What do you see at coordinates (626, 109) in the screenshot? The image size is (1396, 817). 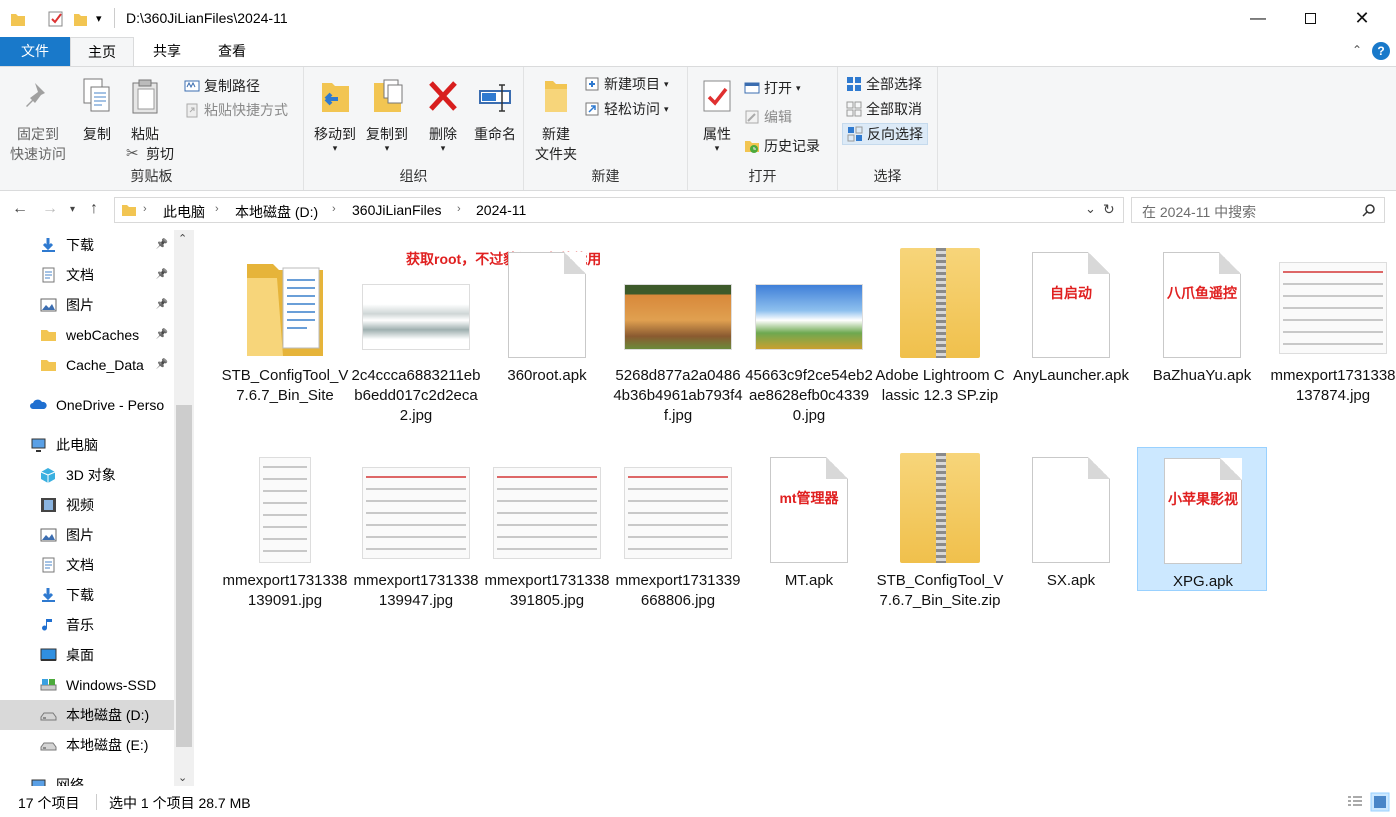 I see `easy-access-button: 轻松访问 ▾` at bounding box center [626, 109].